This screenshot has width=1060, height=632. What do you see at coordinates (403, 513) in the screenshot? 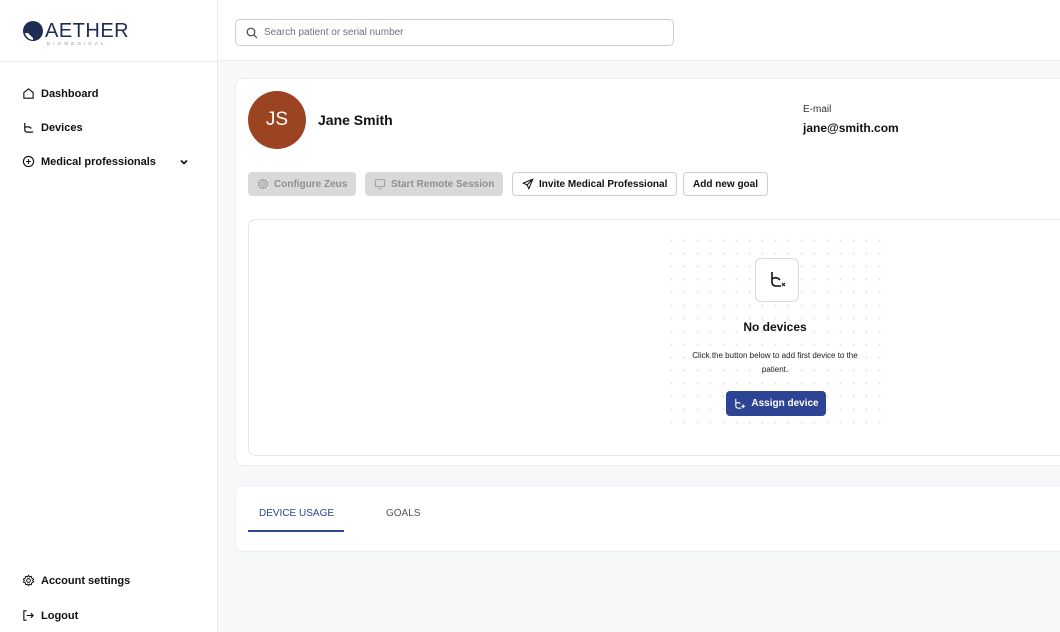
I see `tab-goals: GOALS` at bounding box center [403, 513].